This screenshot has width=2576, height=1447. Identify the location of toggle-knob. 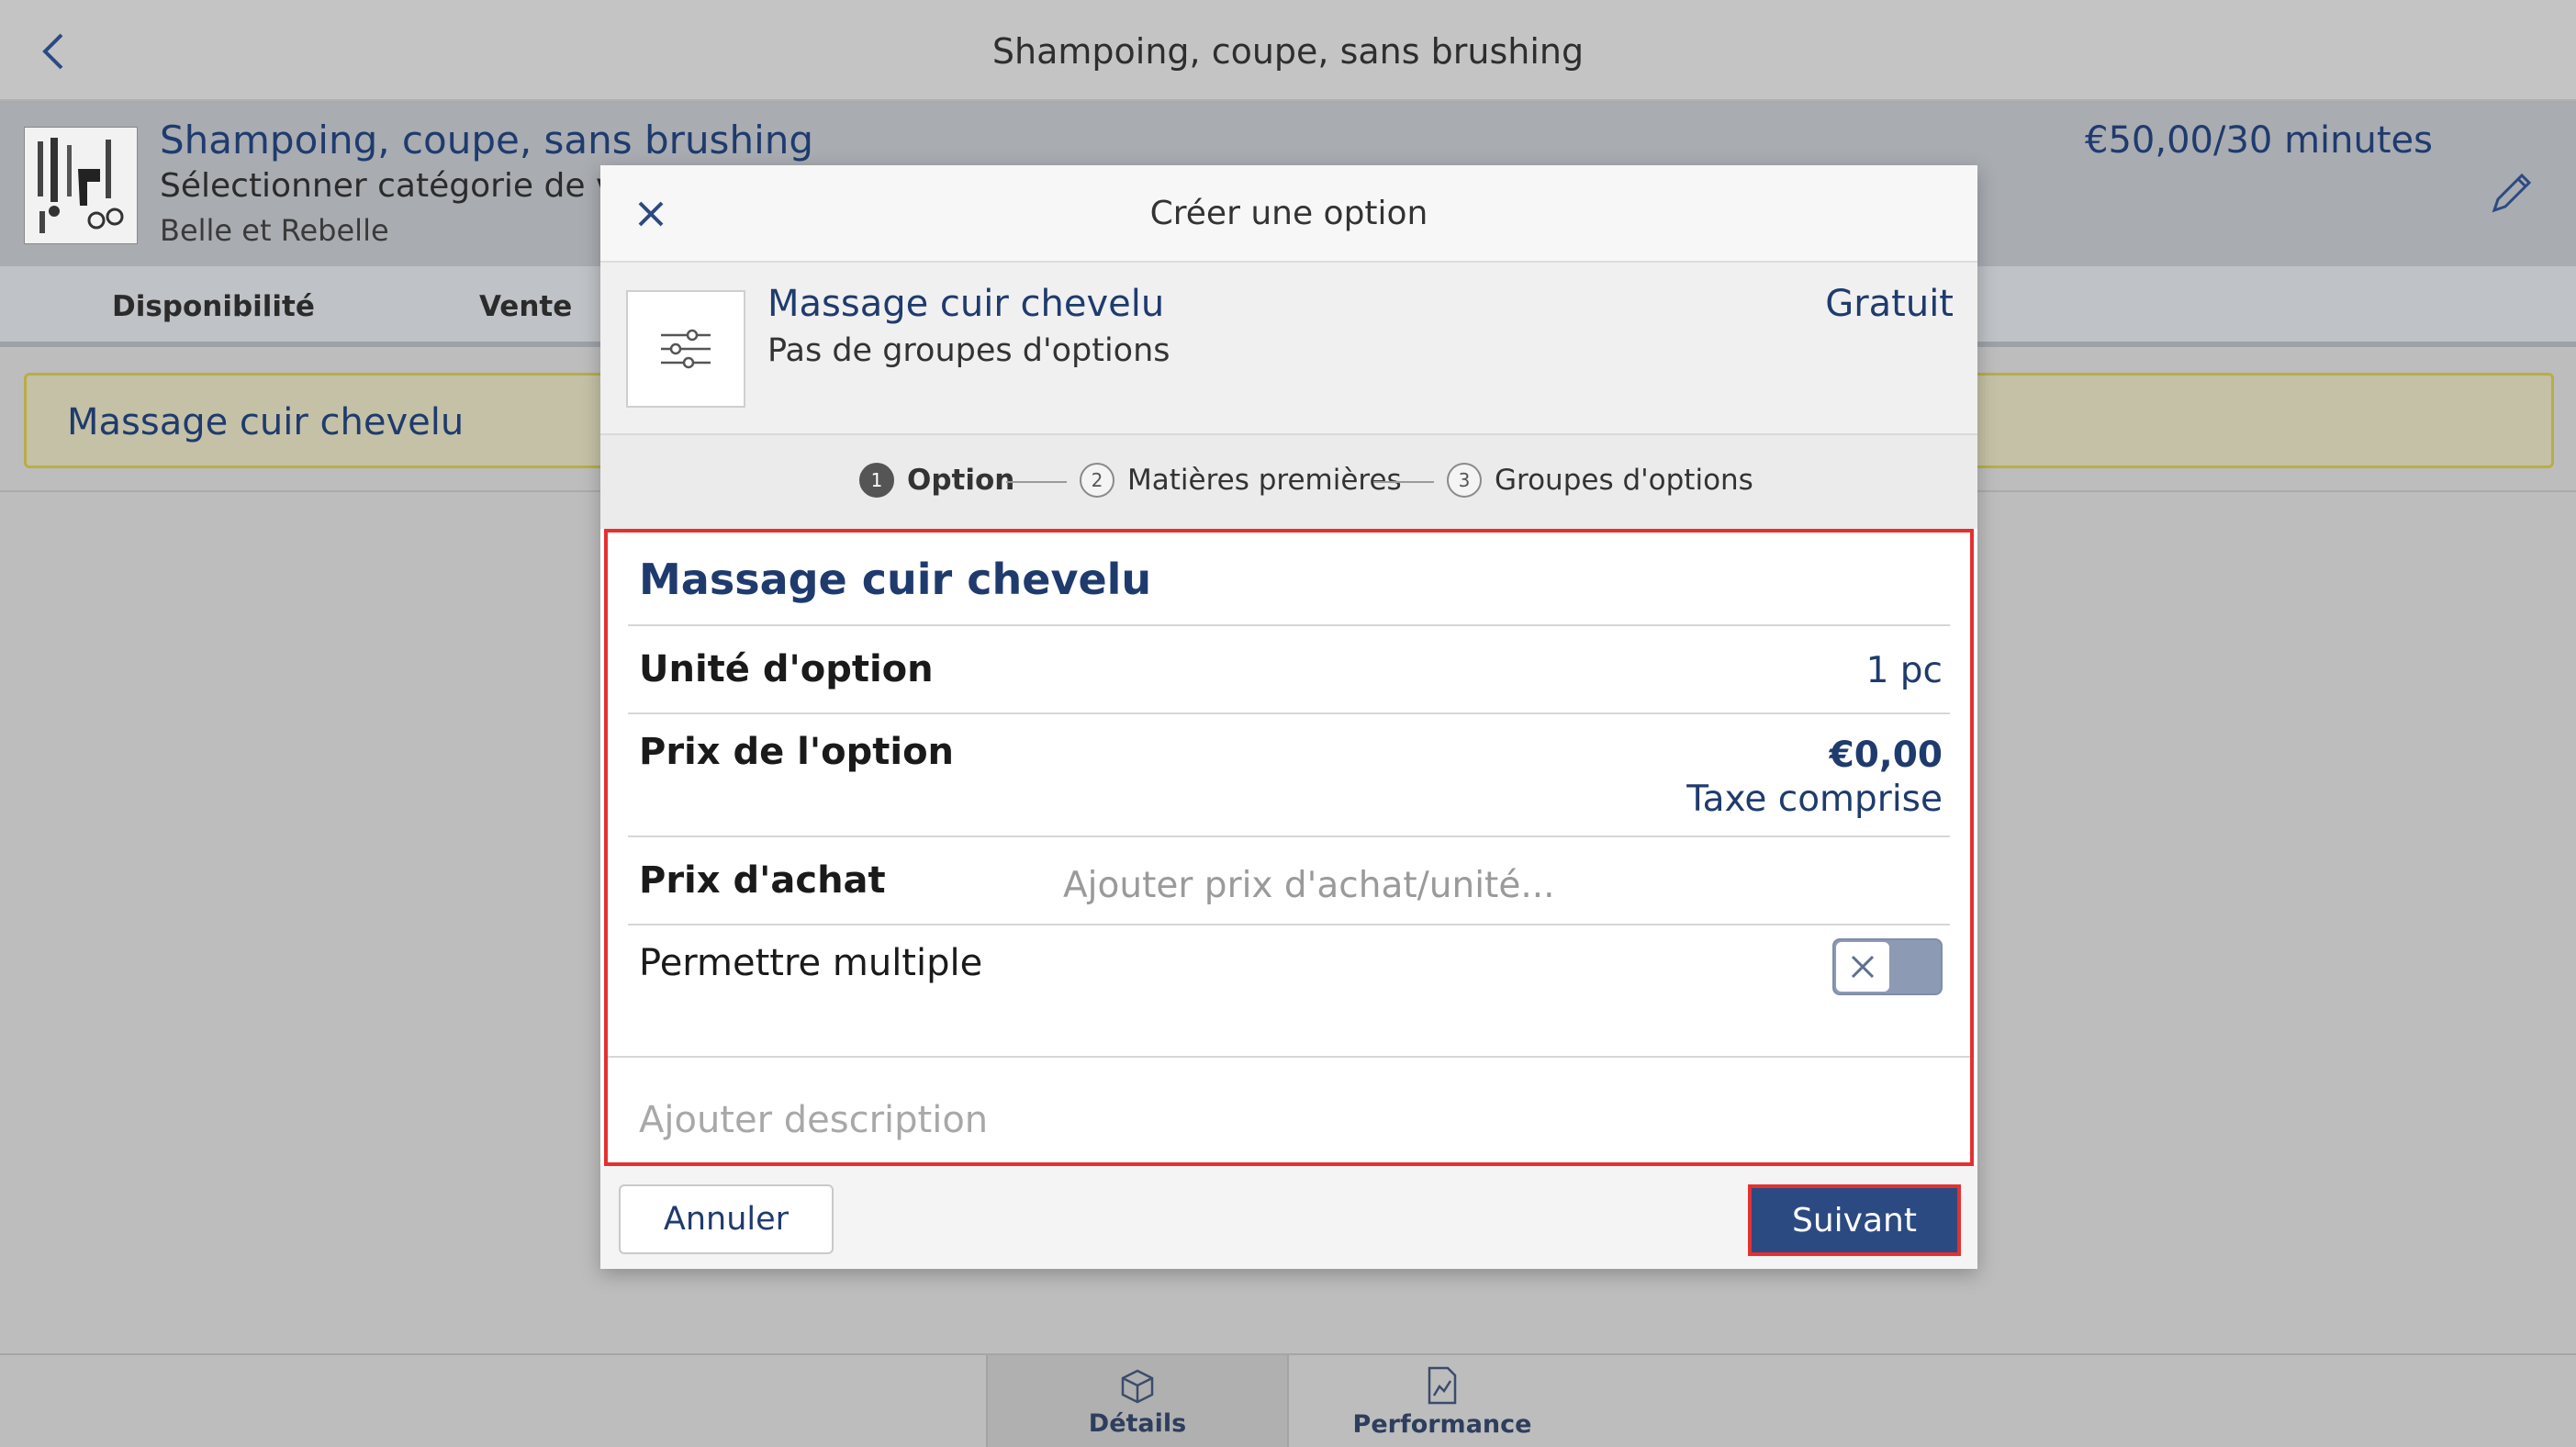
(1862, 967).